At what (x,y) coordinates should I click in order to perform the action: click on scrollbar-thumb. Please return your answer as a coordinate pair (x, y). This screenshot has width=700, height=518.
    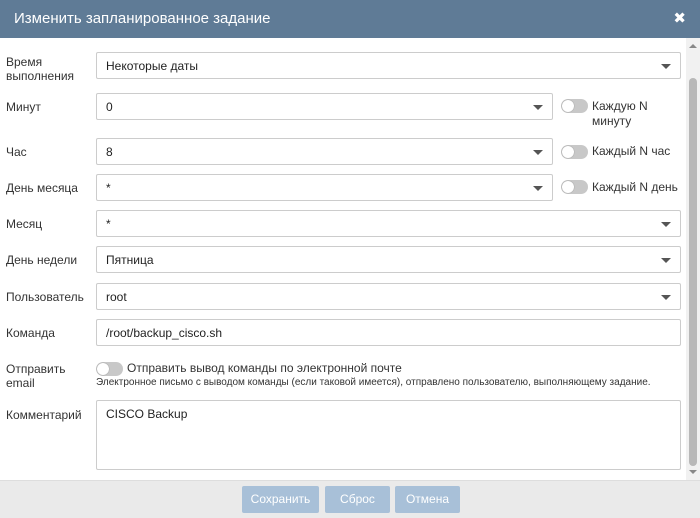
    Looking at the image, I should click on (693, 272).